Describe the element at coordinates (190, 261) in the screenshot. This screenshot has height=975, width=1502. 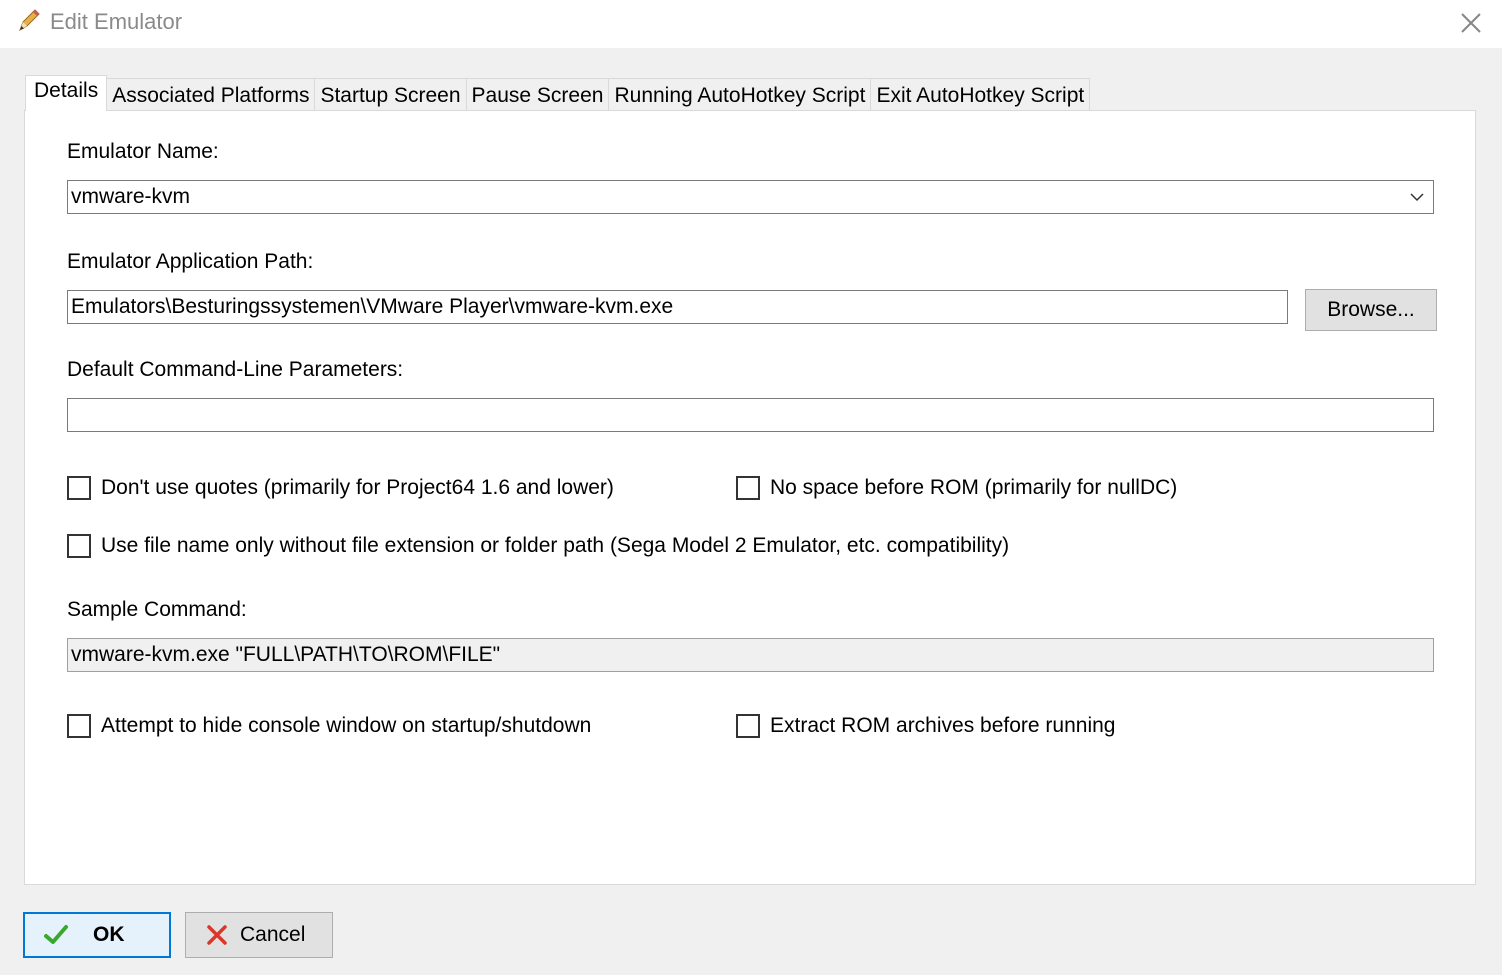
I see `app-path-label: Emulator Application Path:` at that location.